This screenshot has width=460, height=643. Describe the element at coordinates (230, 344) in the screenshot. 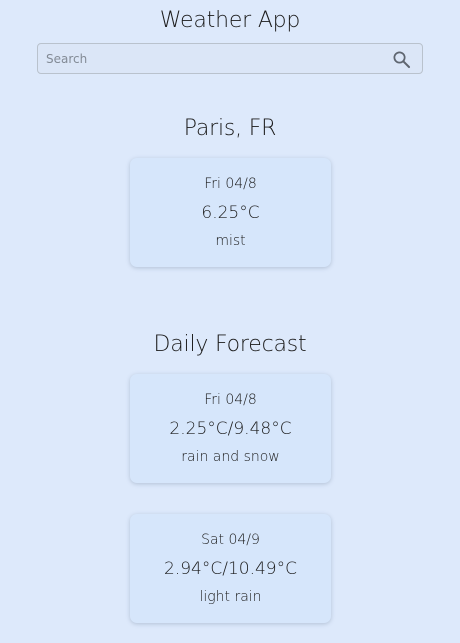

I see `forecast-title: Daily Forecast` at that location.